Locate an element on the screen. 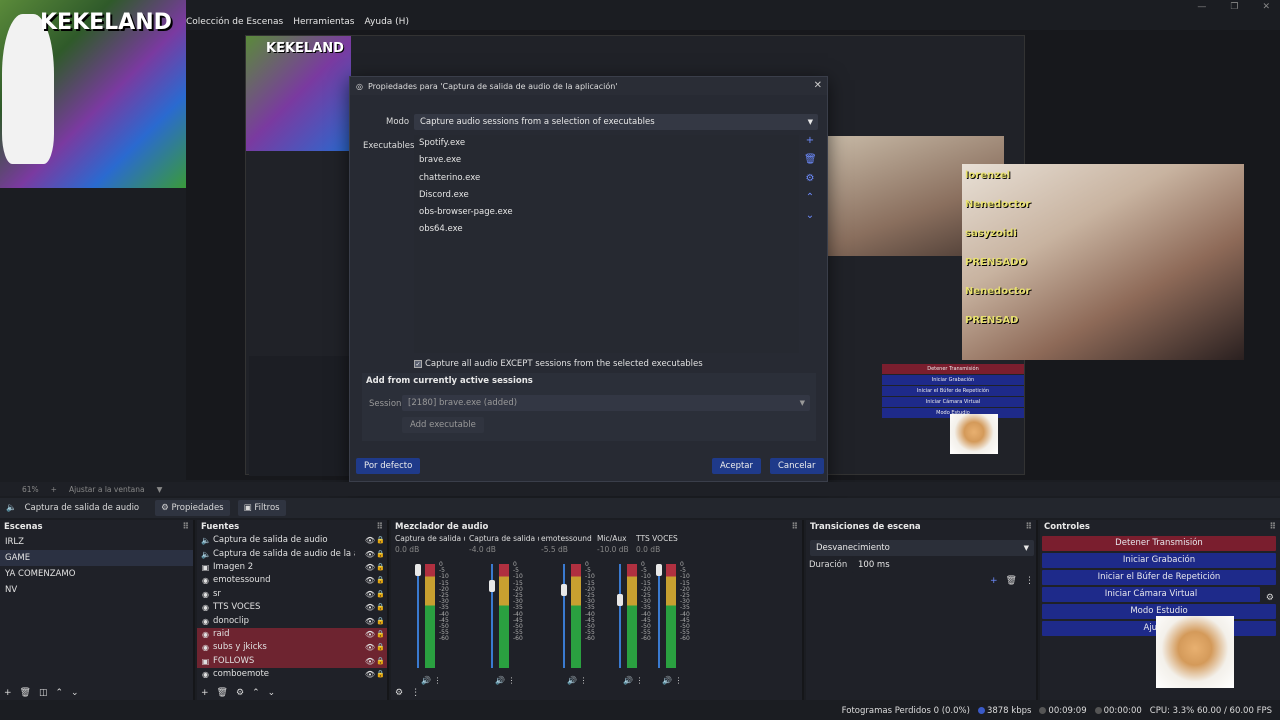  list-item: Discord.exe is located at coordinates (606, 195).